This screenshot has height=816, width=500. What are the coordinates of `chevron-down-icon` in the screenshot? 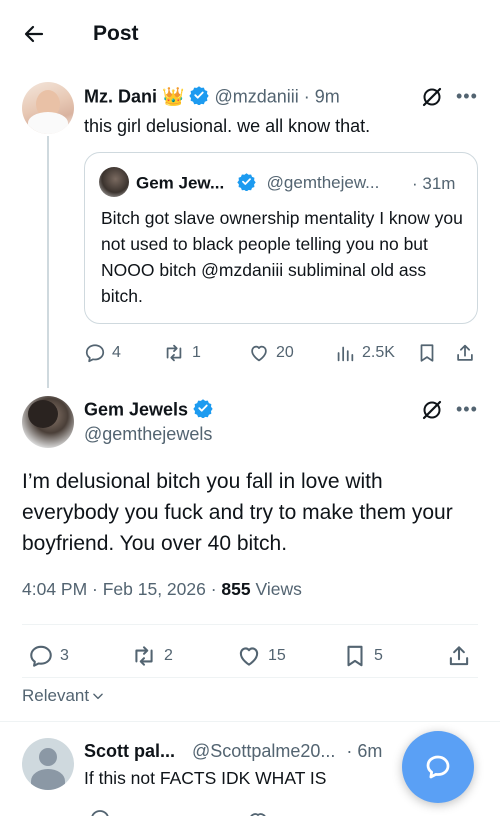 It's located at (98, 696).